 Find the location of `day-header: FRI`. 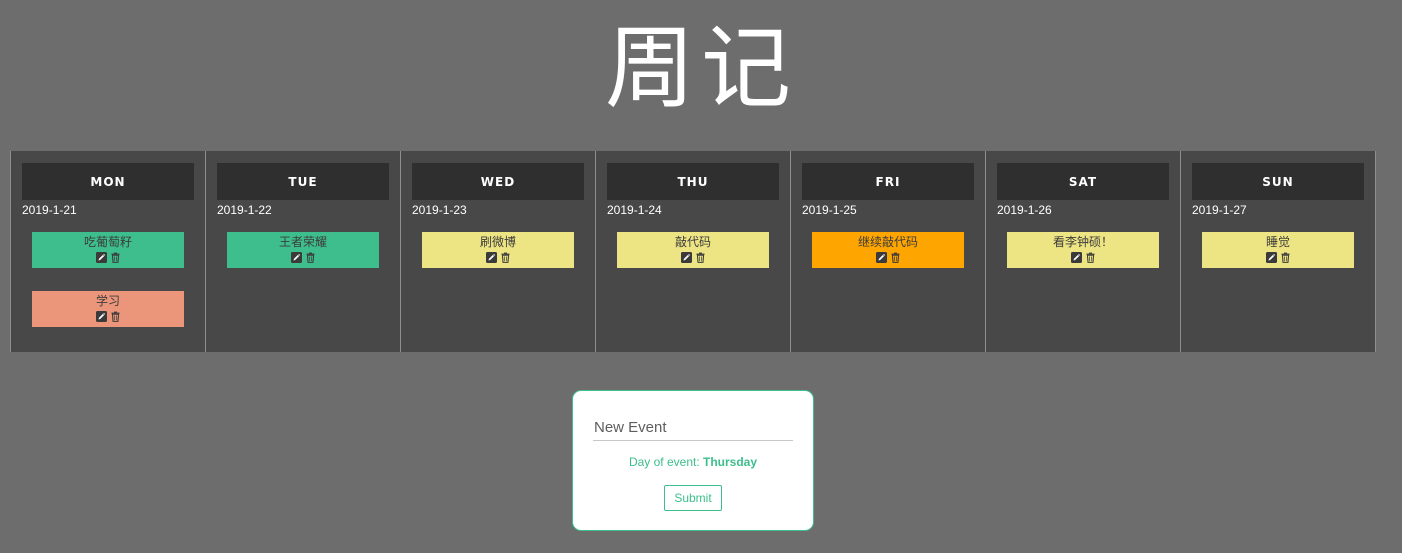

day-header: FRI is located at coordinates (888, 181).